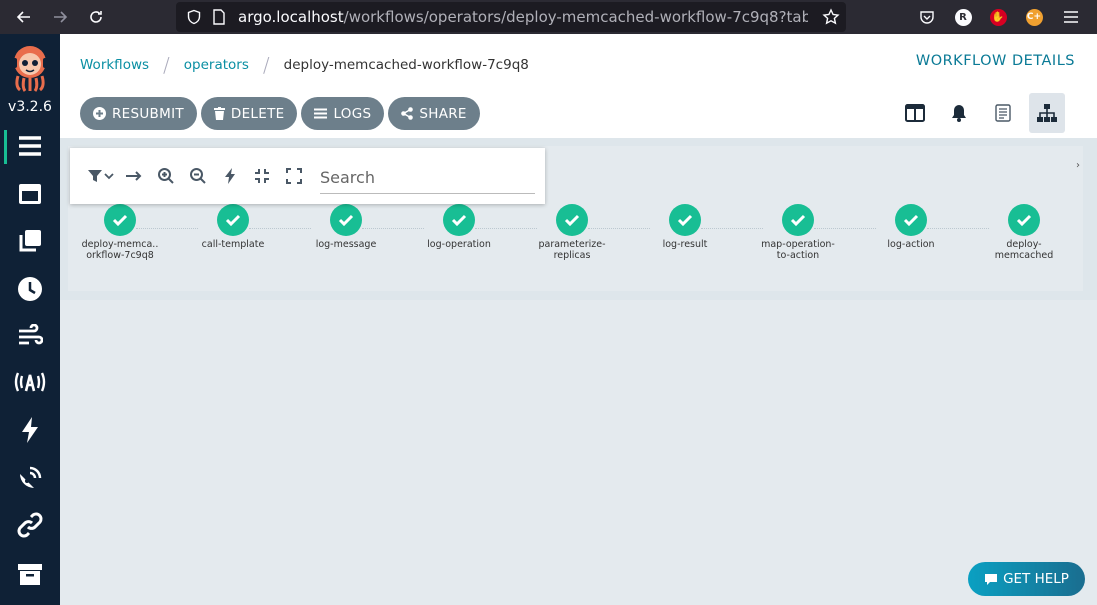 The width and height of the screenshot is (1097, 605). I want to click on page-title: WORKFLOW DETAILS, so click(995, 61).